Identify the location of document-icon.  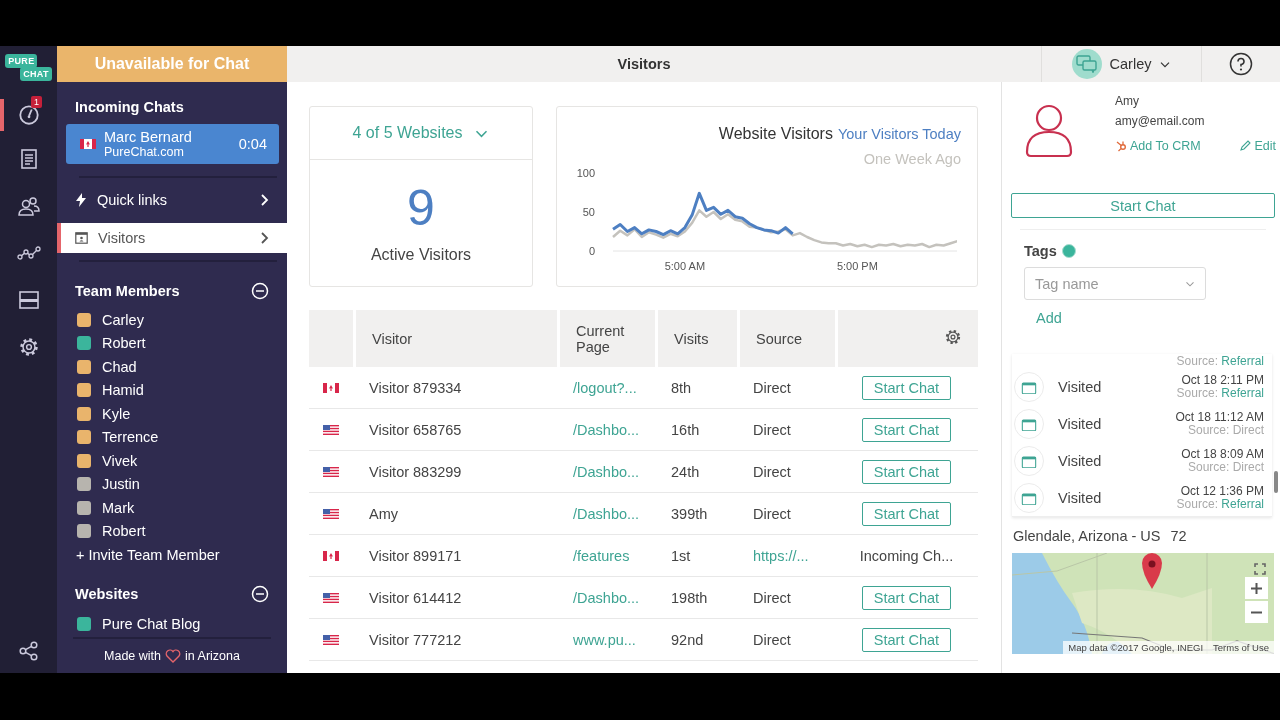
(28, 158).